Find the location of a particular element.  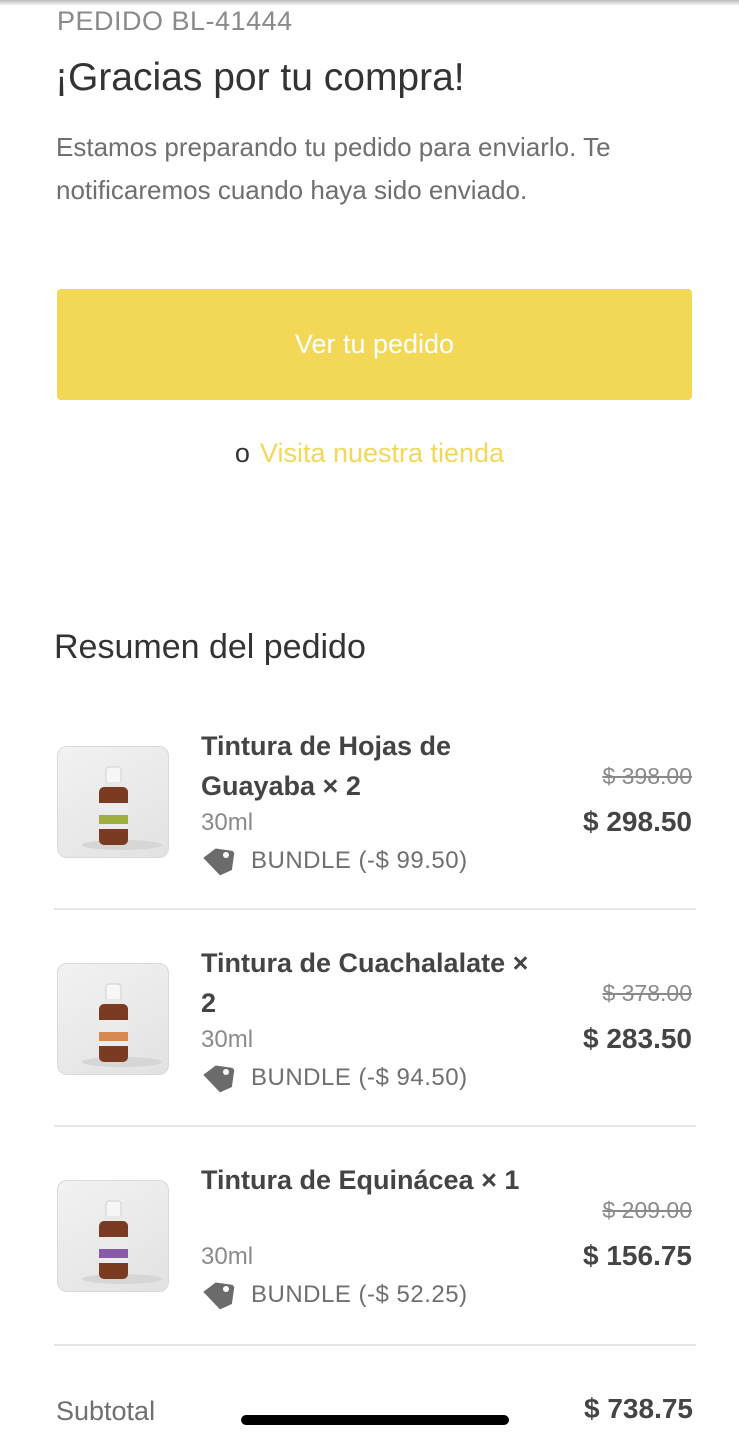

subtotal-value: $ 738.75 is located at coordinates (638, 1408).